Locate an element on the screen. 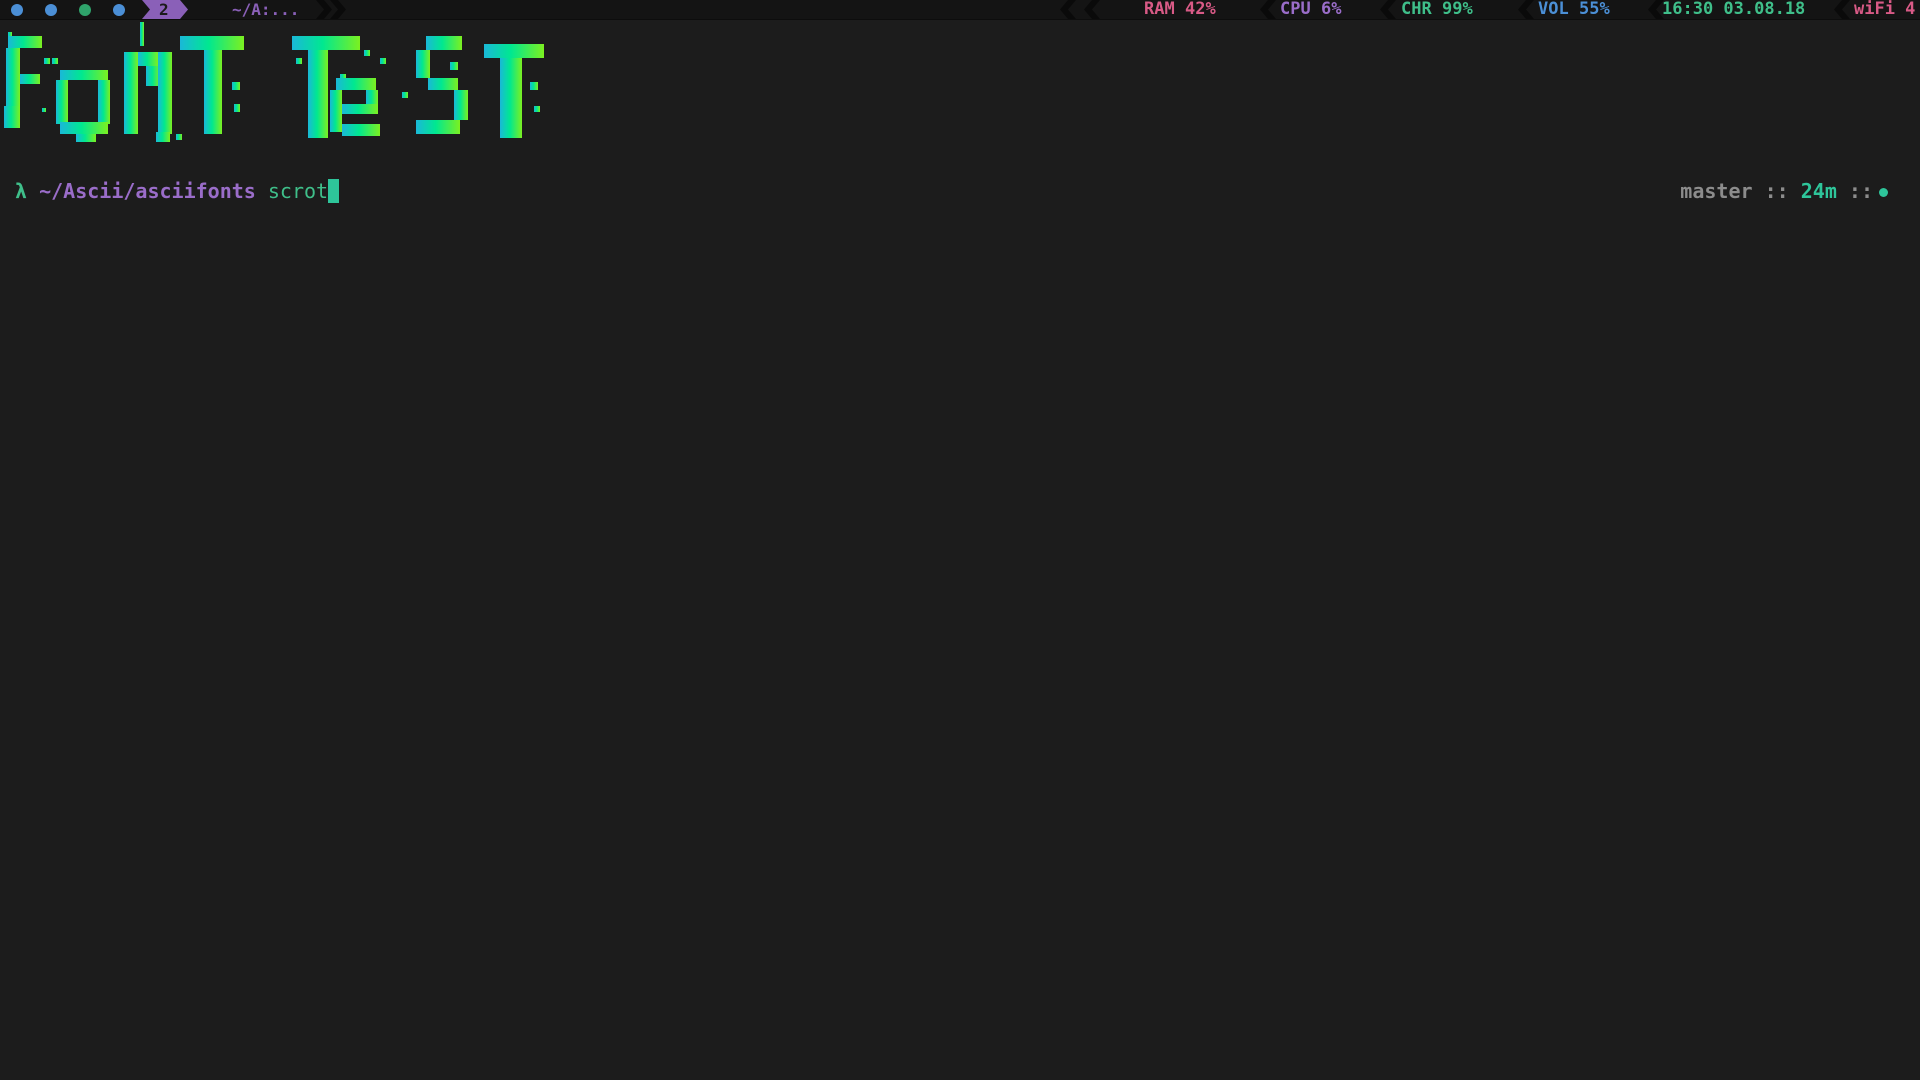  banner-glyphs is located at coordinates (274, 82).